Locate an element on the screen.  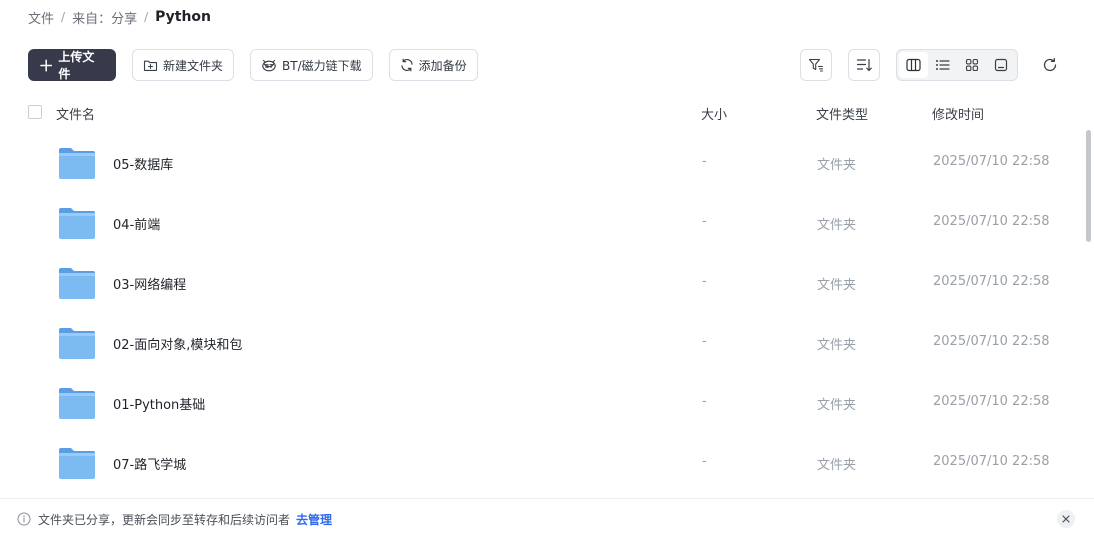
manage-share-link: 去管理 is located at coordinates (314, 519).